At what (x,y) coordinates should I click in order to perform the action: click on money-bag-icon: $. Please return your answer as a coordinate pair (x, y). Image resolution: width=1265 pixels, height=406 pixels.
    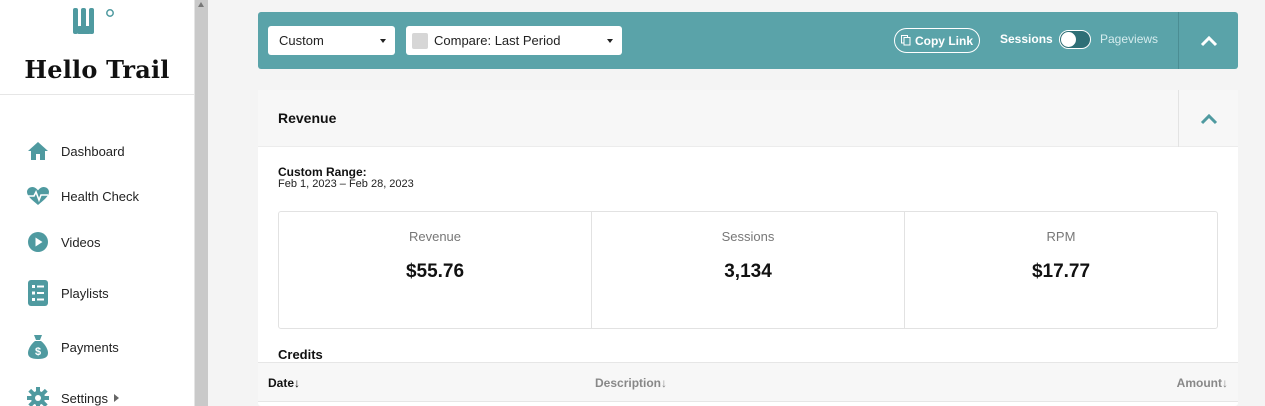
    Looking at the image, I should click on (38, 347).